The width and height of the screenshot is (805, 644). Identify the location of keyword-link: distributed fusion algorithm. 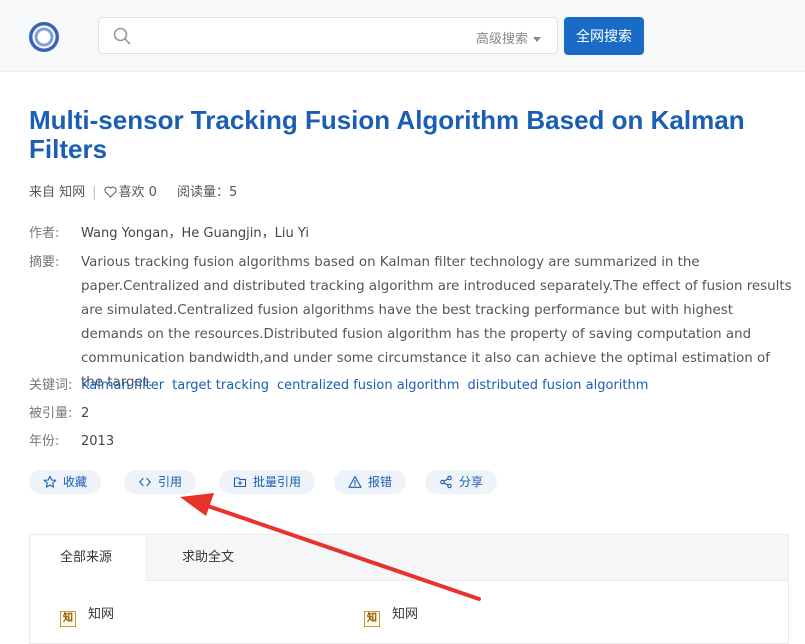
(557, 385).